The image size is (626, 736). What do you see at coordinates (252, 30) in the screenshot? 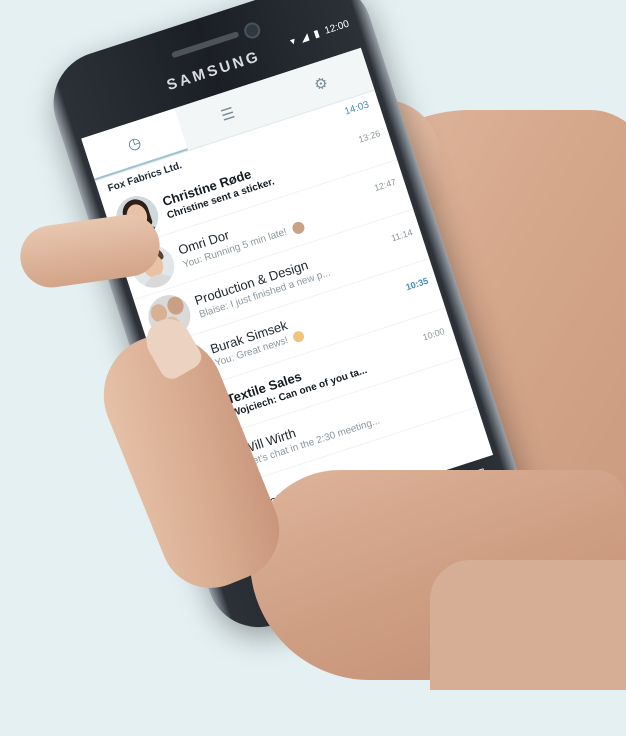
I see `front-camera` at bounding box center [252, 30].